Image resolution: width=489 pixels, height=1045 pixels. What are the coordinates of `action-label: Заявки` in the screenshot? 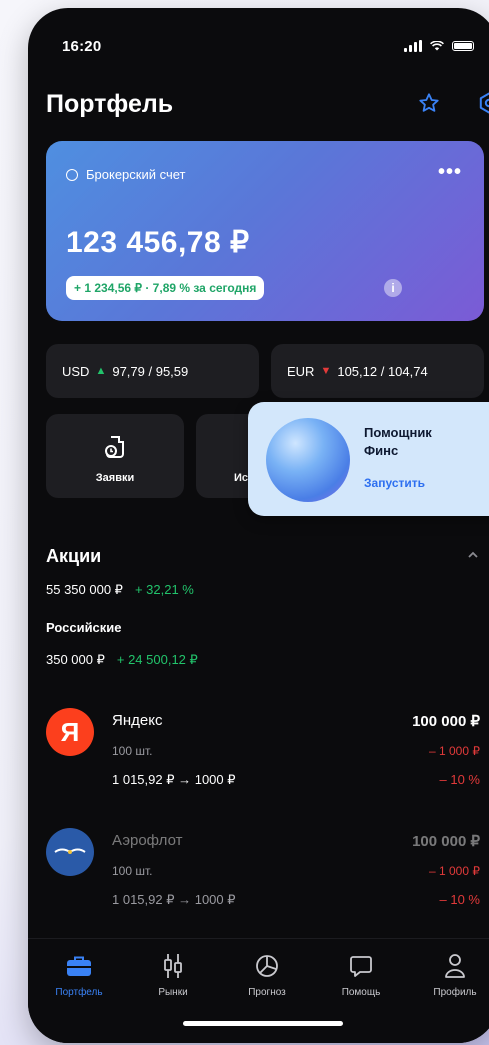 It's located at (115, 478).